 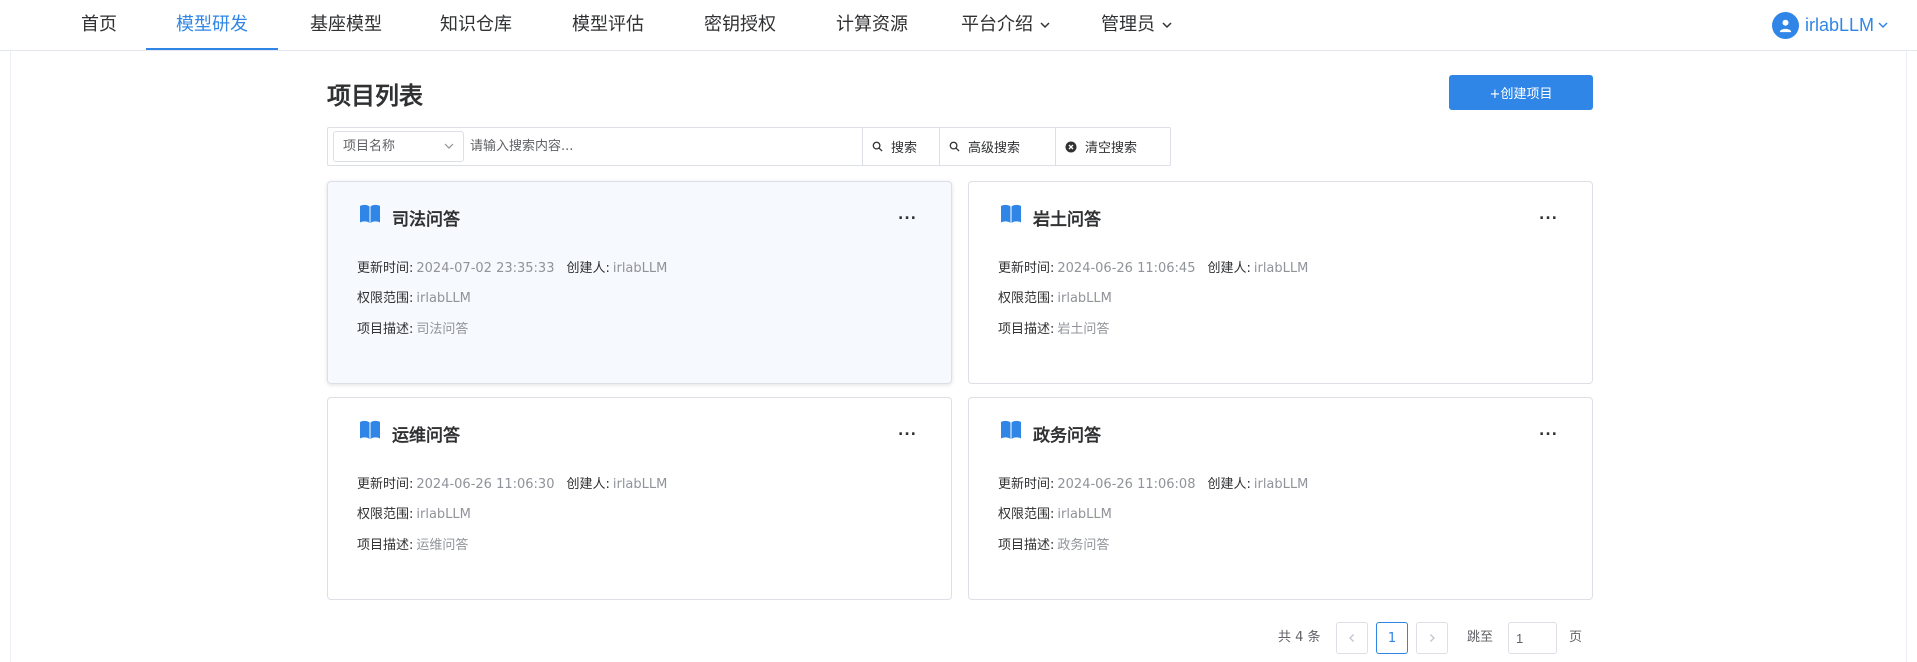 What do you see at coordinates (1083, 545) in the screenshot?
I see `desc-value: 政务问答` at bounding box center [1083, 545].